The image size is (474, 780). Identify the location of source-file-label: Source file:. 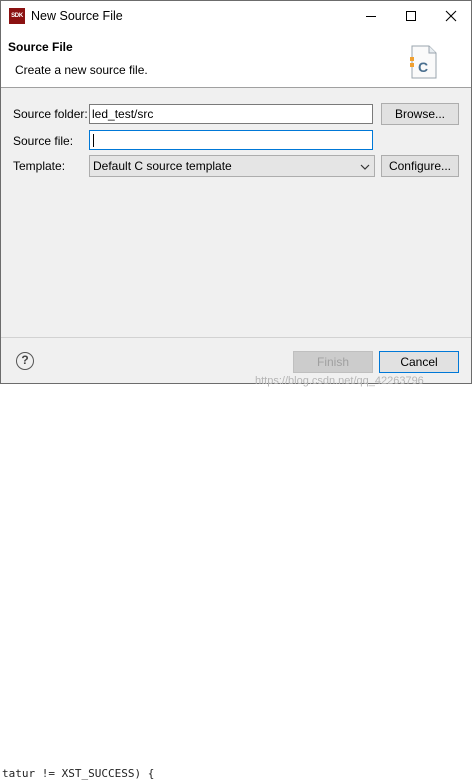
(43, 141).